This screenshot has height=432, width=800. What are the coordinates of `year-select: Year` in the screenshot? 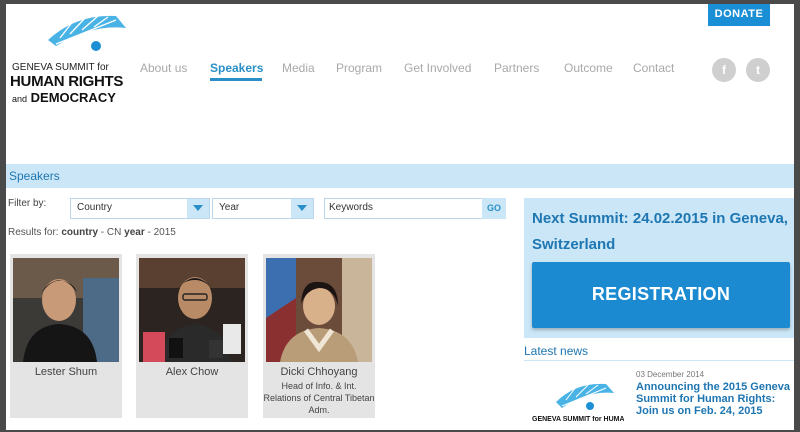 It's located at (263, 208).